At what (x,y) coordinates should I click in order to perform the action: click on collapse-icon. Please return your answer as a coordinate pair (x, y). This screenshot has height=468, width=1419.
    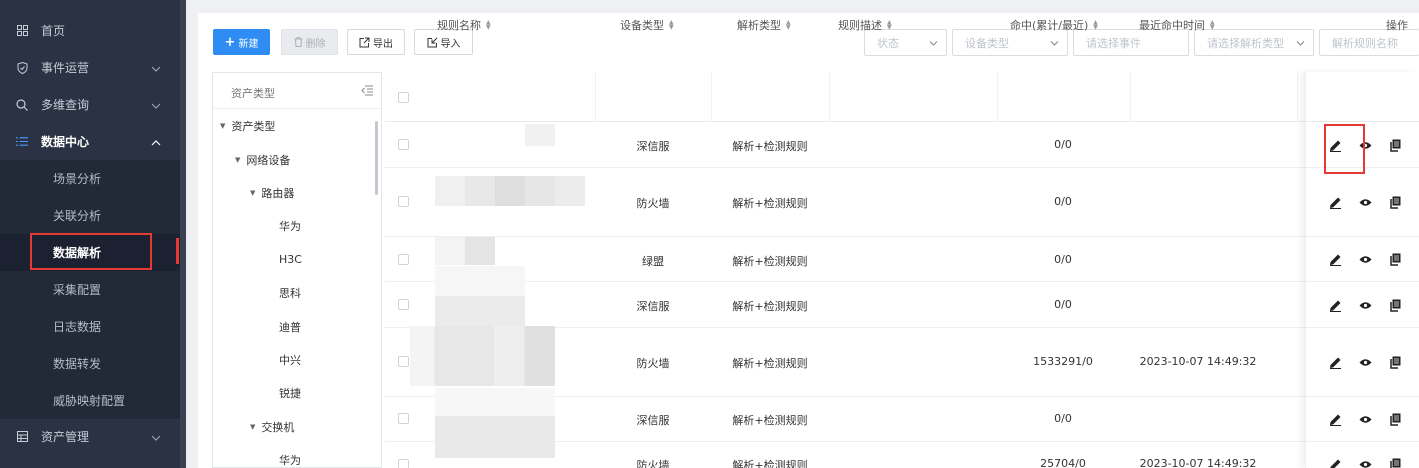
    Looking at the image, I should click on (367, 92).